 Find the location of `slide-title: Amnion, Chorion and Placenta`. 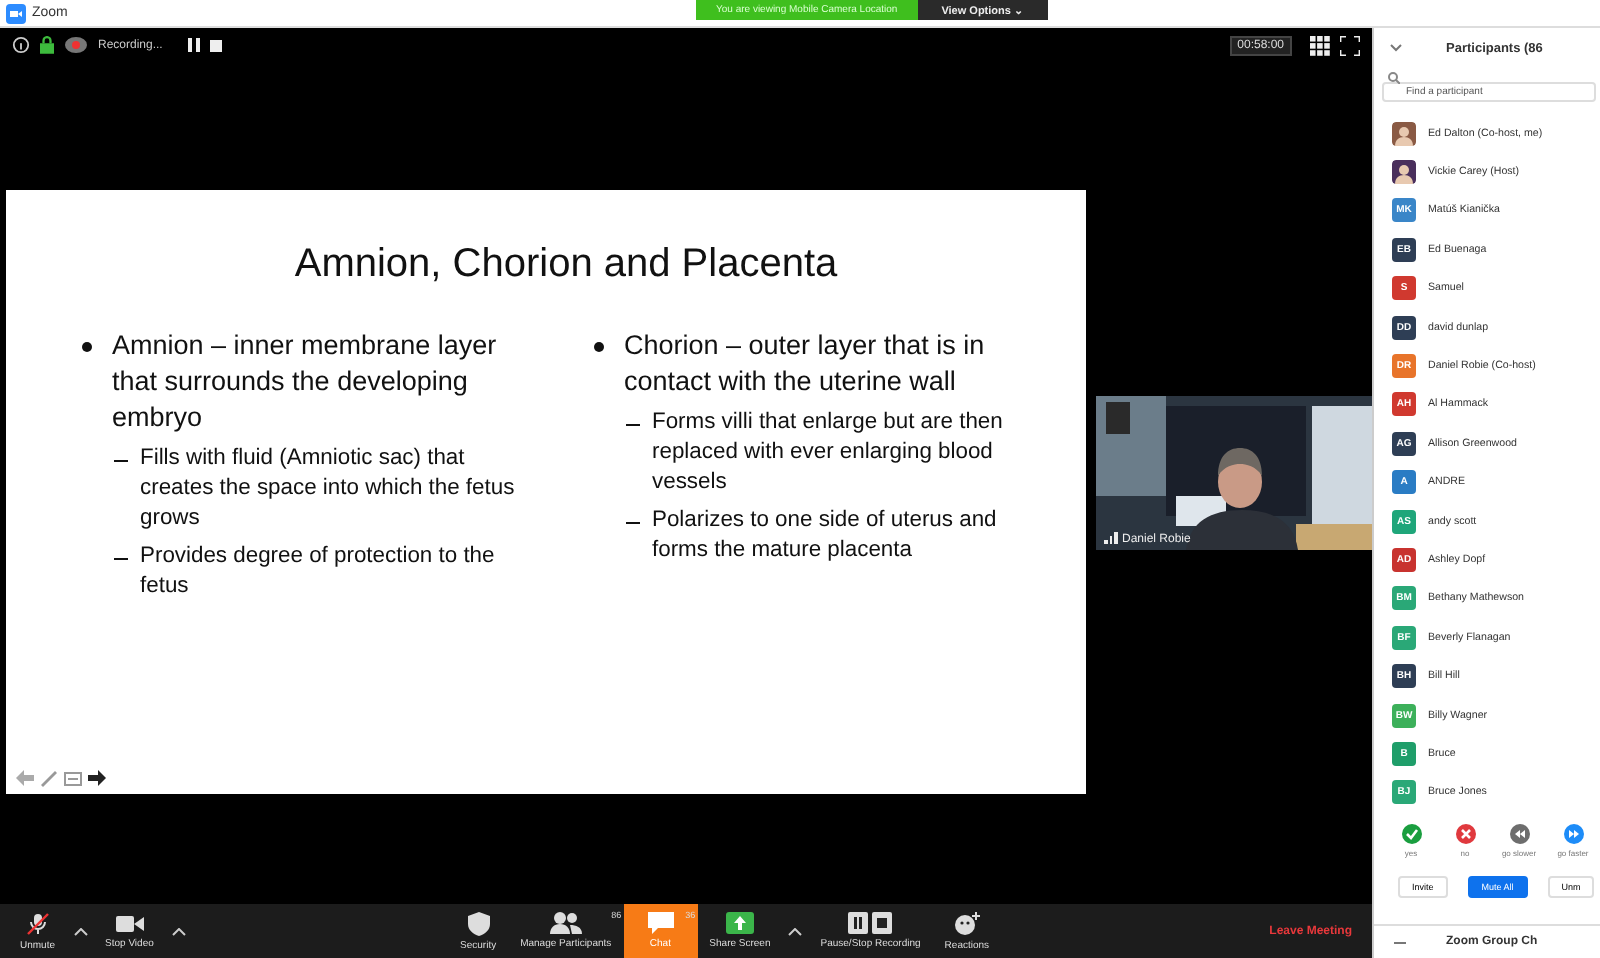

slide-title: Amnion, Chorion and Placenta is located at coordinates (566, 264).